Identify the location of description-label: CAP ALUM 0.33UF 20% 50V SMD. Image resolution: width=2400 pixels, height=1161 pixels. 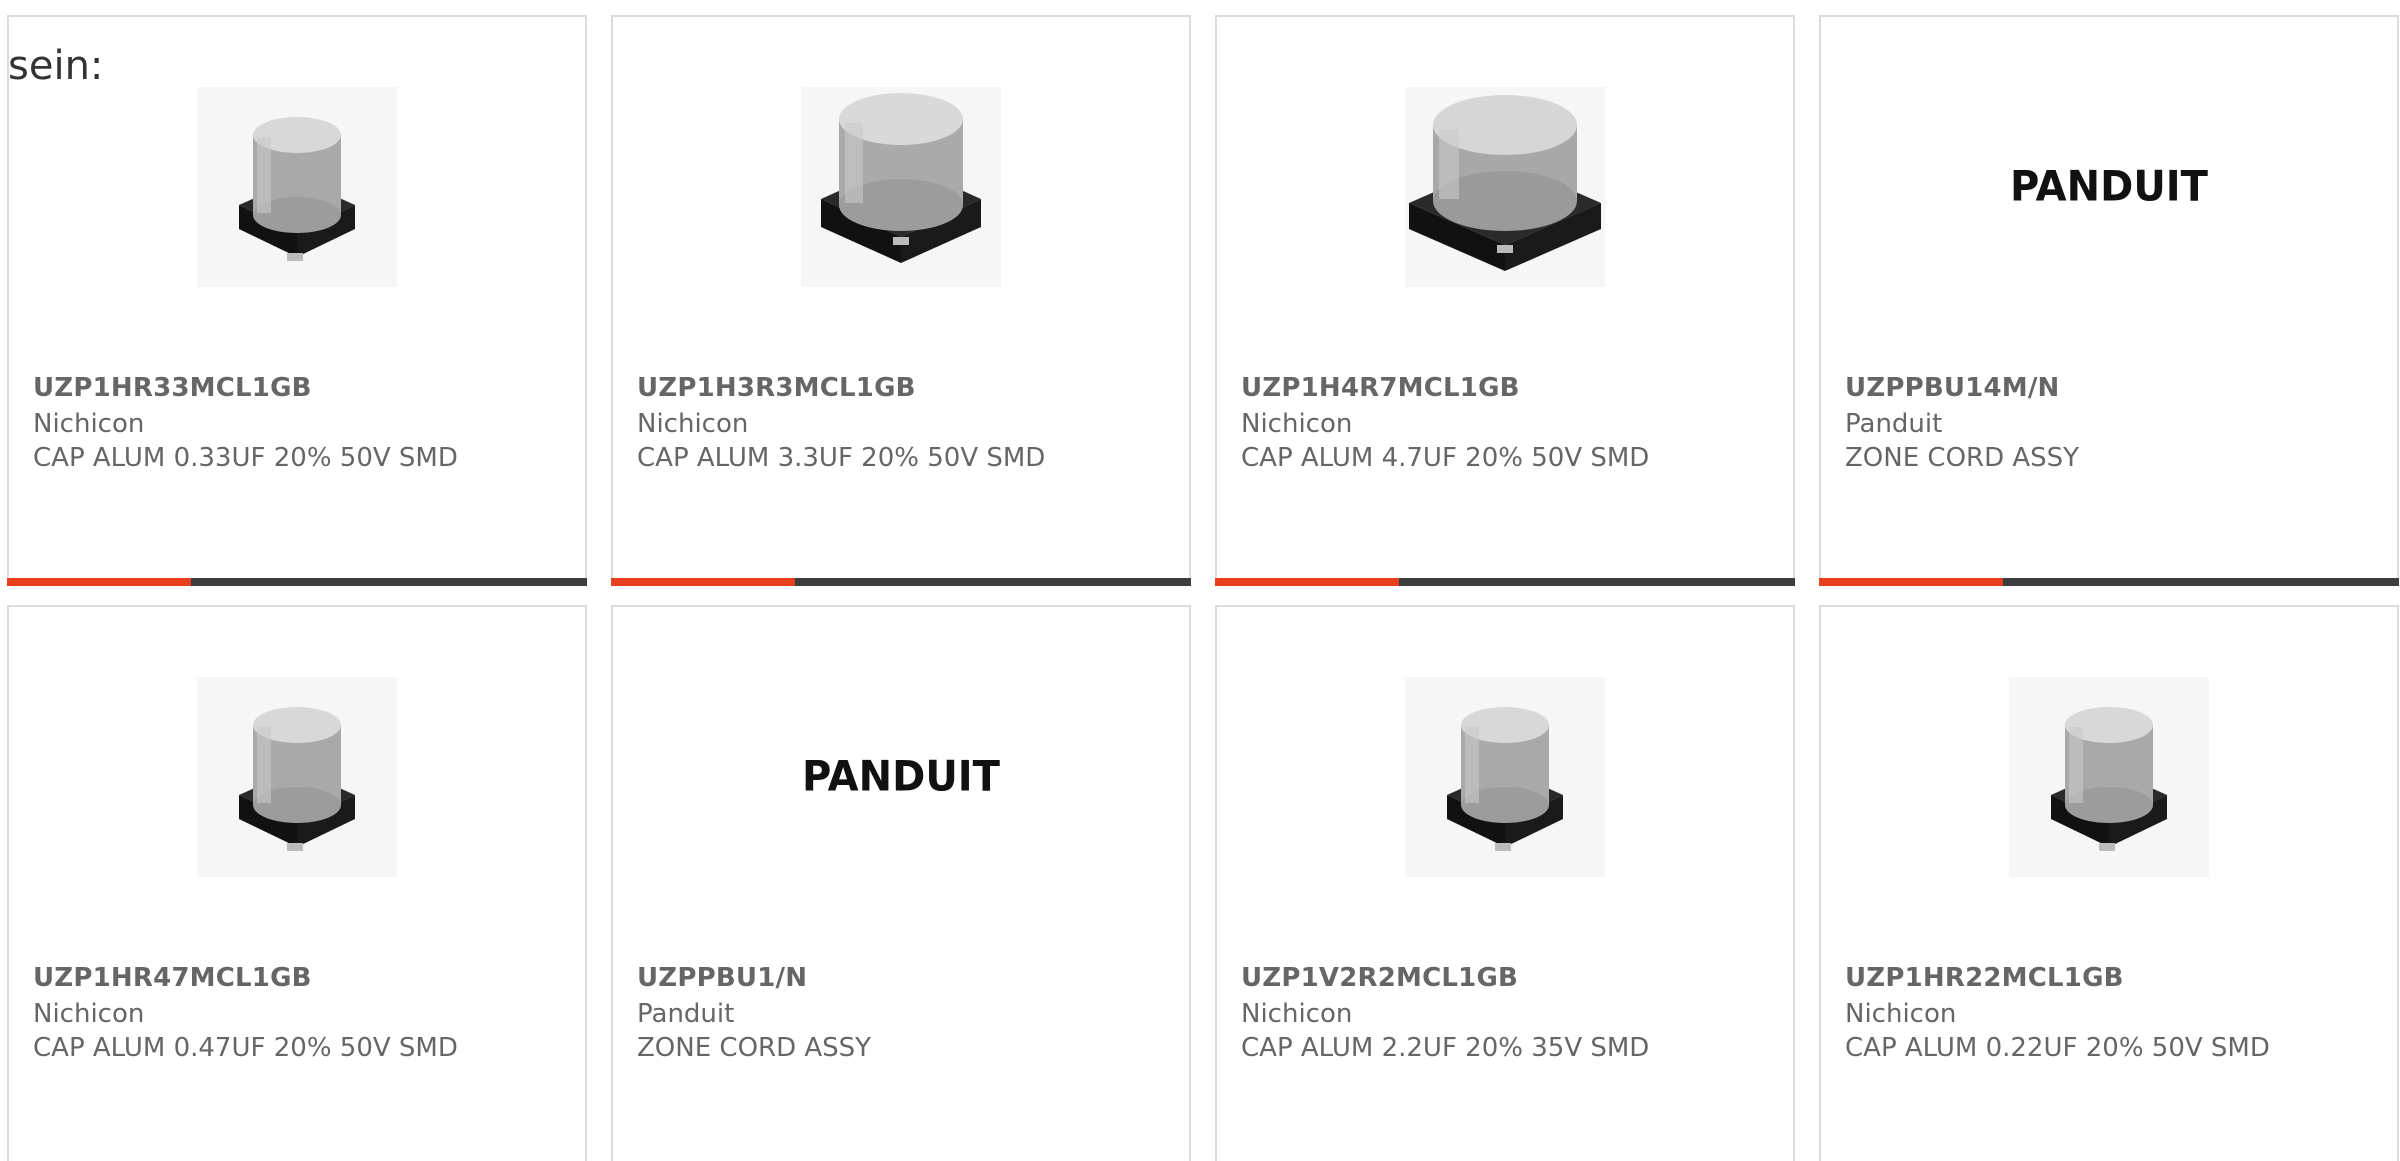
(245, 458).